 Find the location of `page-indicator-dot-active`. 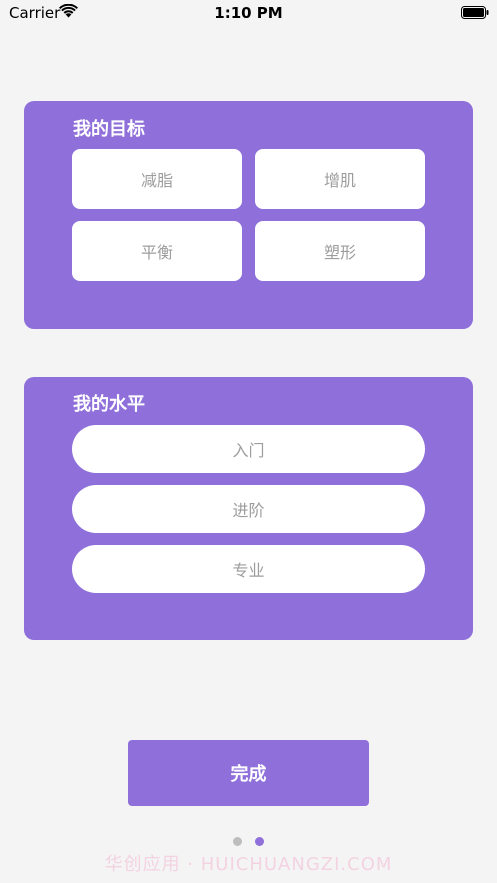

page-indicator-dot-active is located at coordinates (259, 841).